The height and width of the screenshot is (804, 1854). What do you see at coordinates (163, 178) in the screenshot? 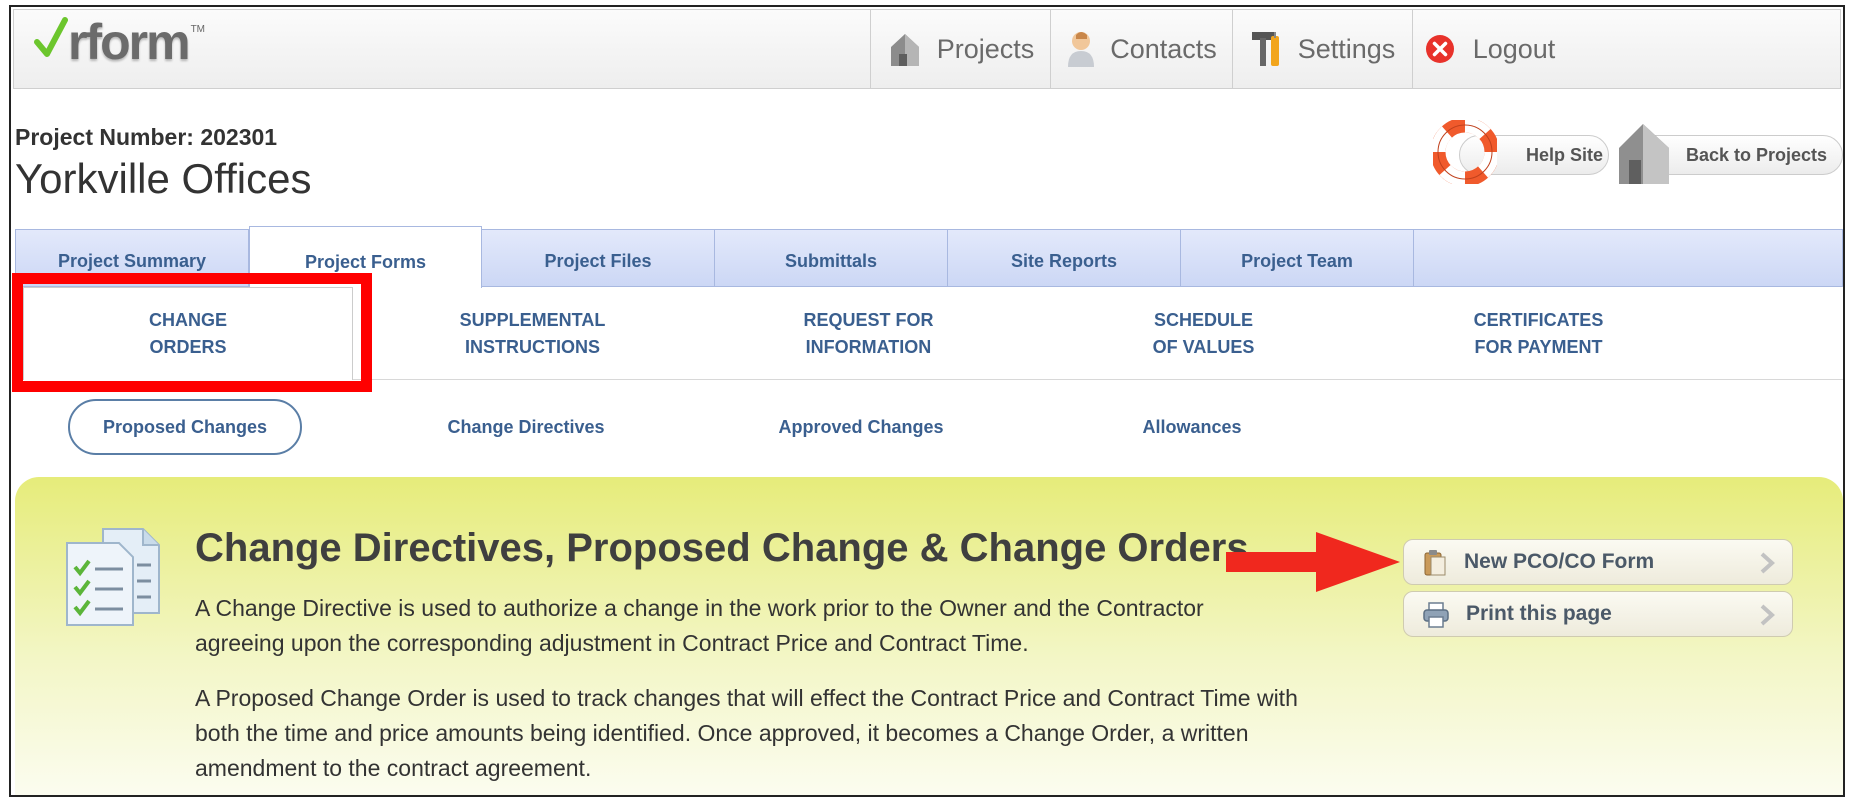
I see `project-name: Yorkville Offices` at bounding box center [163, 178].